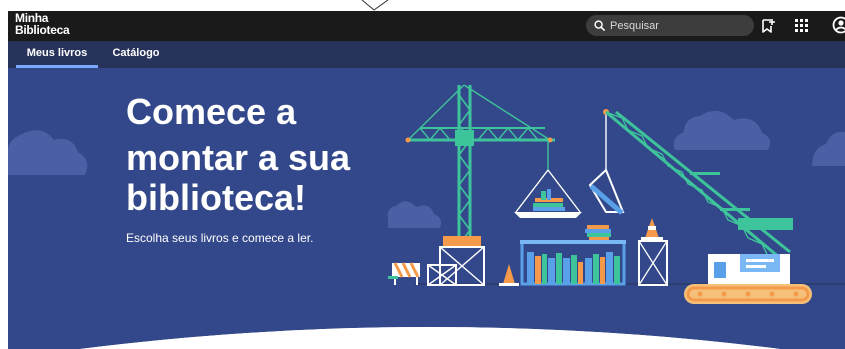 The image size is (845, 349). I want to click on hero-subtitle: Escolha seus livros e comece a ler., so click(220, 238).